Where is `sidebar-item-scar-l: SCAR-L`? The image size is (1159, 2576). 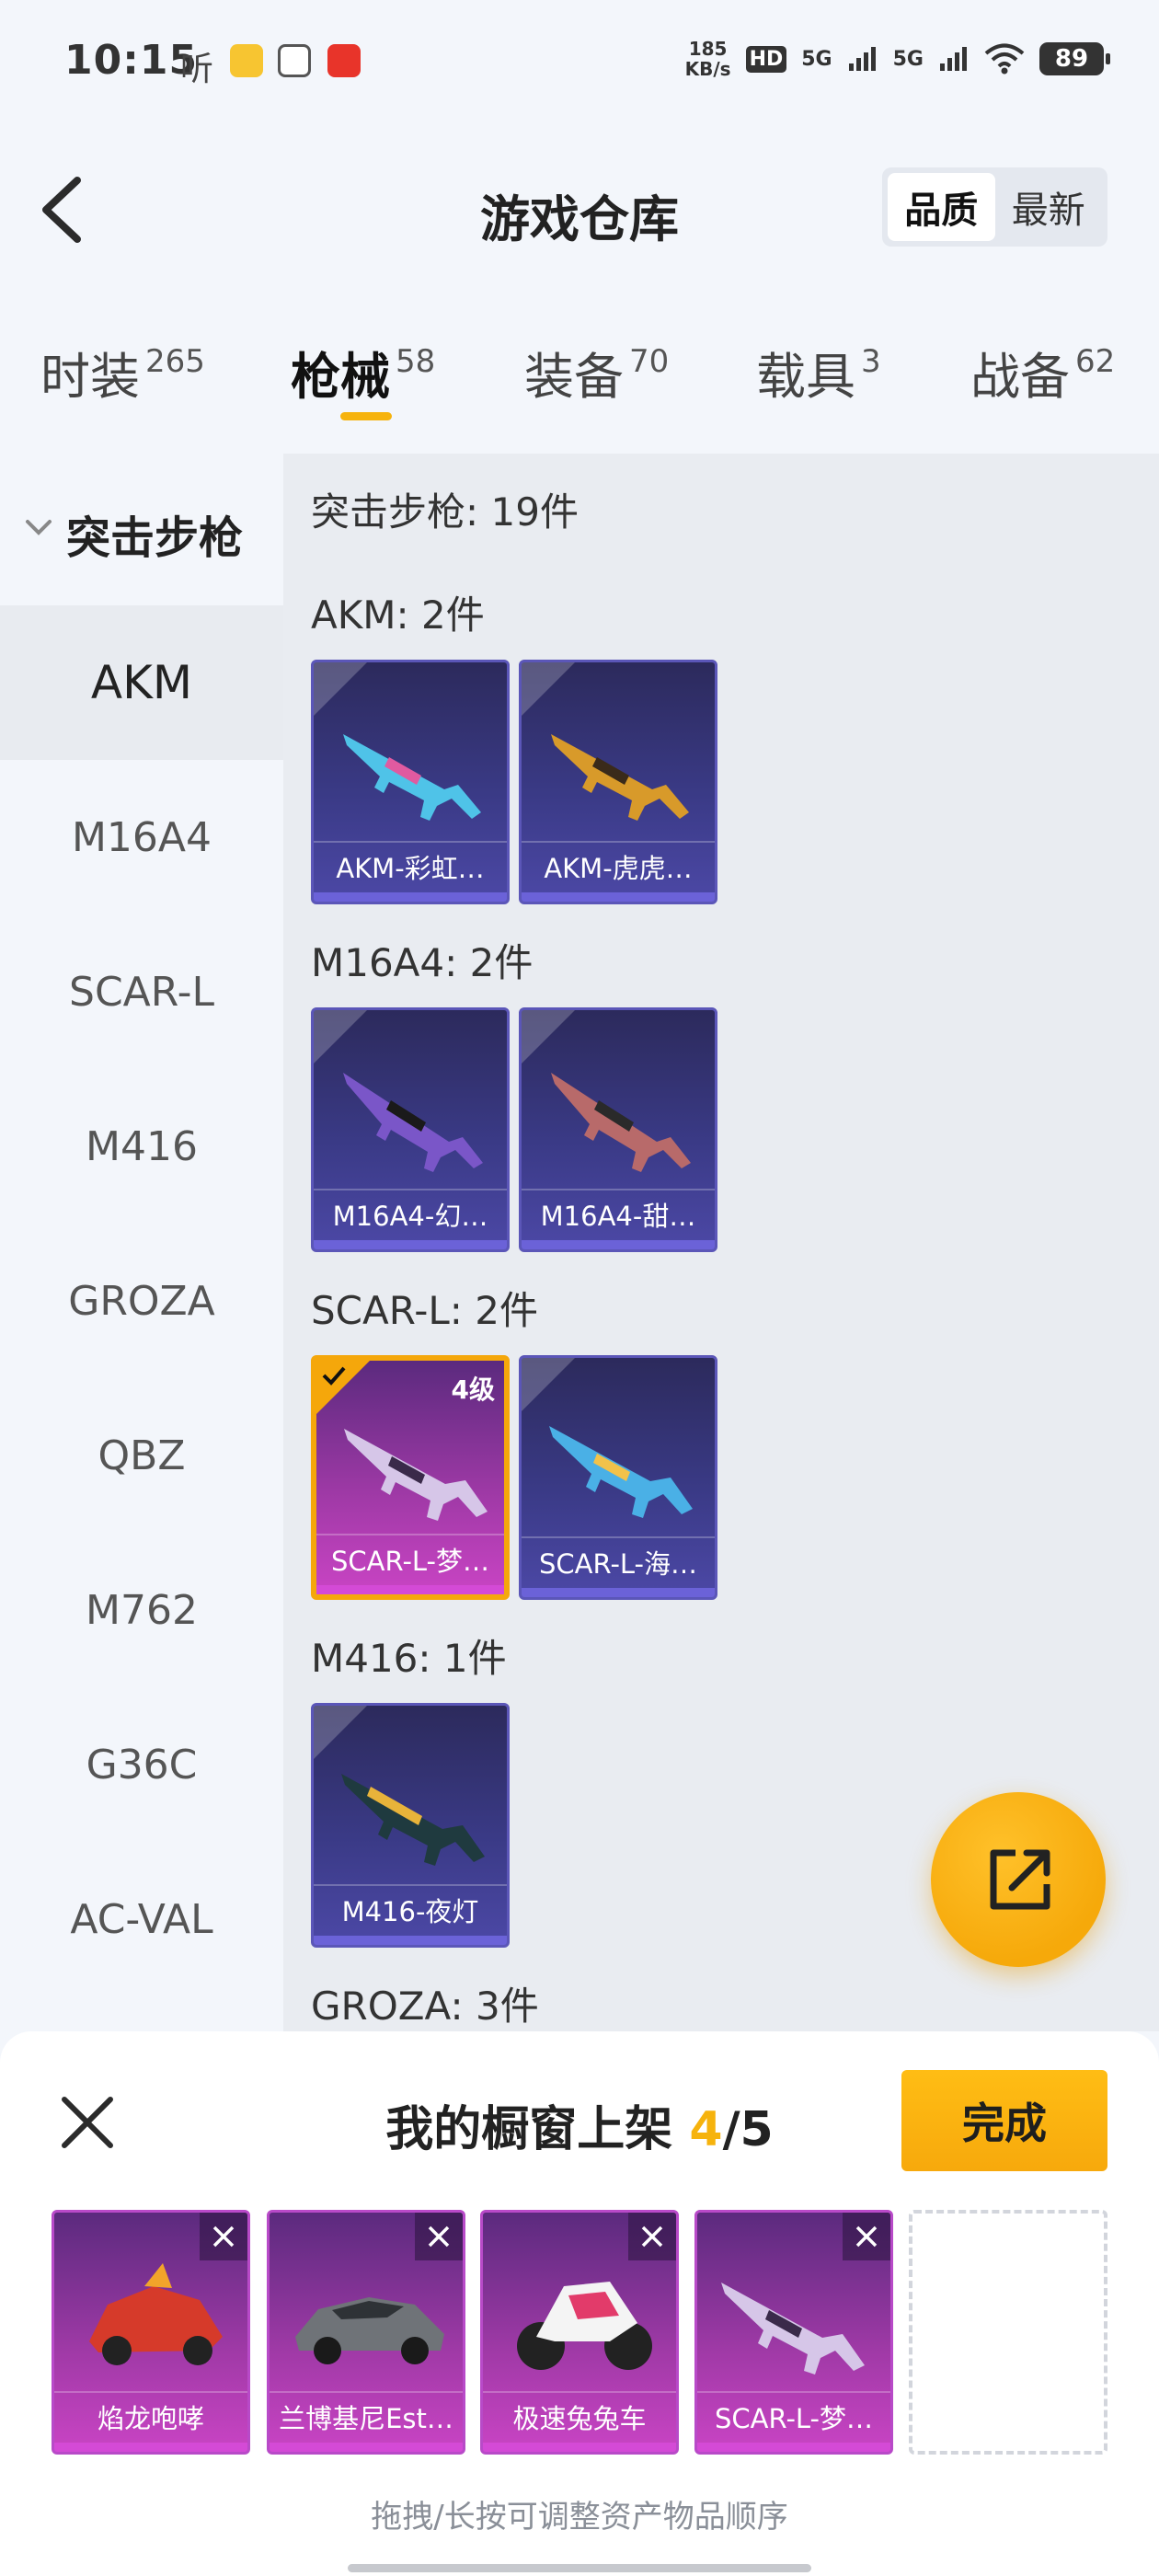
sidebar-item-scar-l: SCAR-L is located at coordinates (141, 991).